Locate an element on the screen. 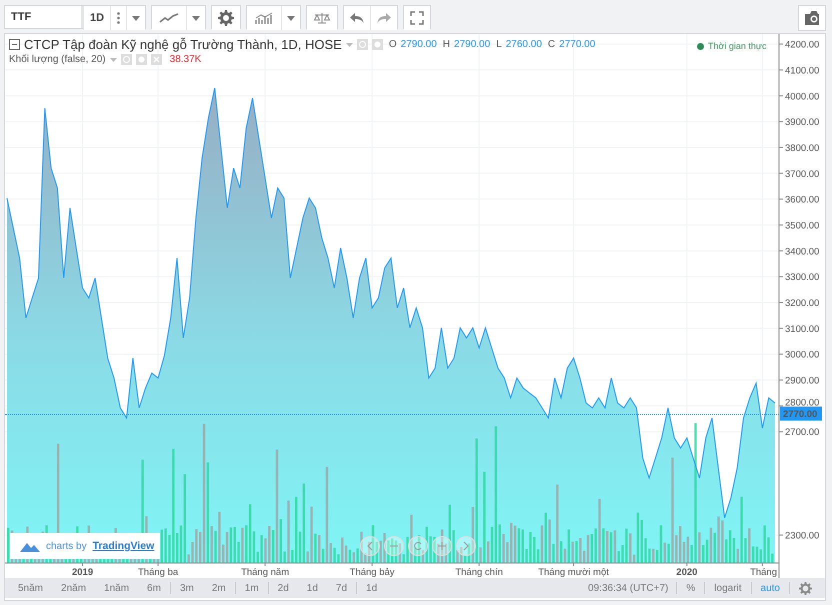  interval-dropdown-button is located at coordinates (136, 18).